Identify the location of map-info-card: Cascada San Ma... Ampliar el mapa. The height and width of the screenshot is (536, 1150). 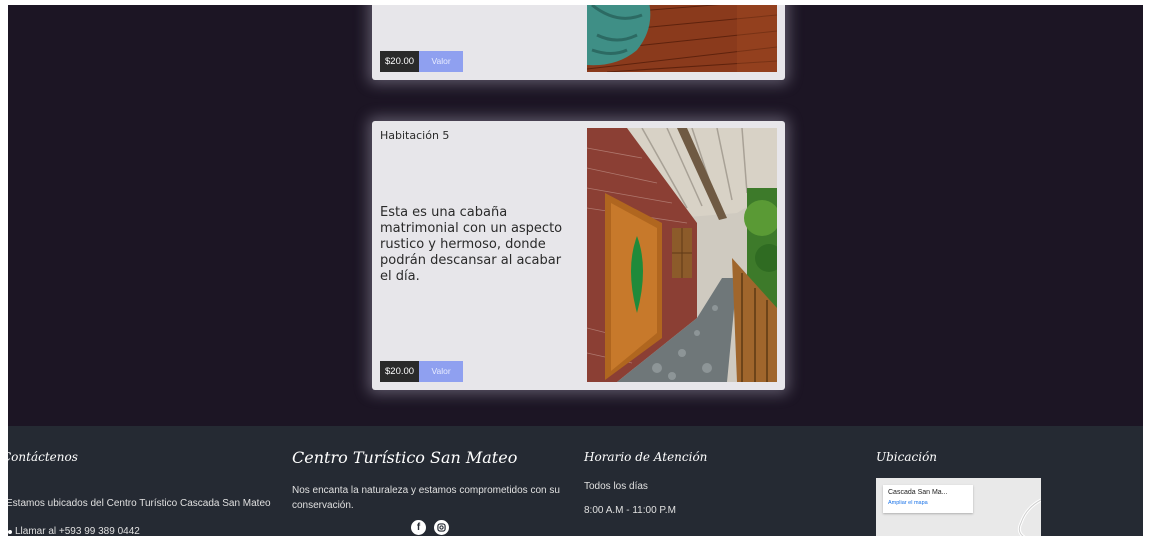
(928, 499).